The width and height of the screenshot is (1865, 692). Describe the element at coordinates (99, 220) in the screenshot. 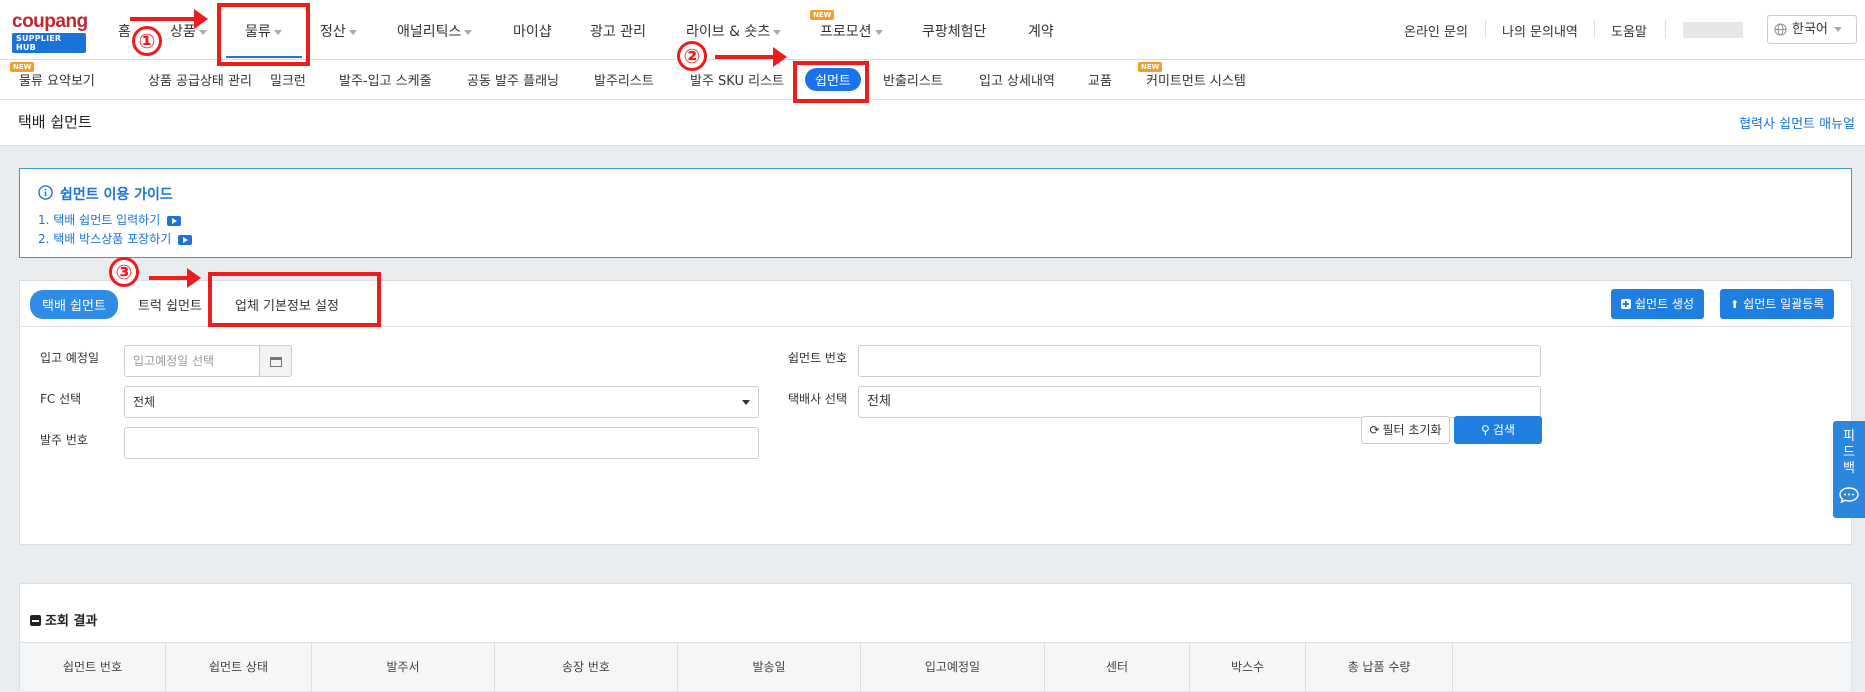

I see `guide-link-1-label: 1. 택배 쉽먼트 입력하기` at that location.